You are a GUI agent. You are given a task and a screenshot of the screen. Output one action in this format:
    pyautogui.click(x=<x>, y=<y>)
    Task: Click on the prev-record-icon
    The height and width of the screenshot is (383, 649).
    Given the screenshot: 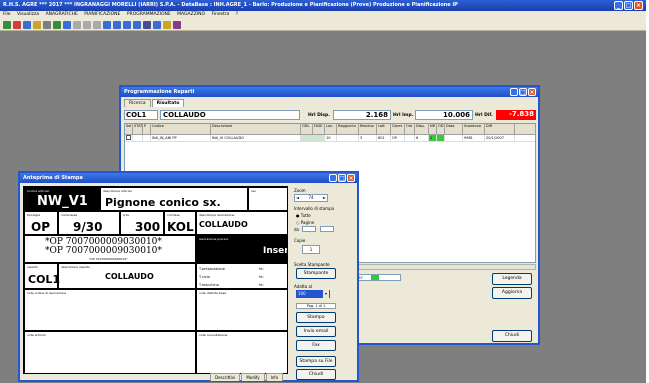 What is the action you would take?
    pyautogui.click(x=117, y=24)
    